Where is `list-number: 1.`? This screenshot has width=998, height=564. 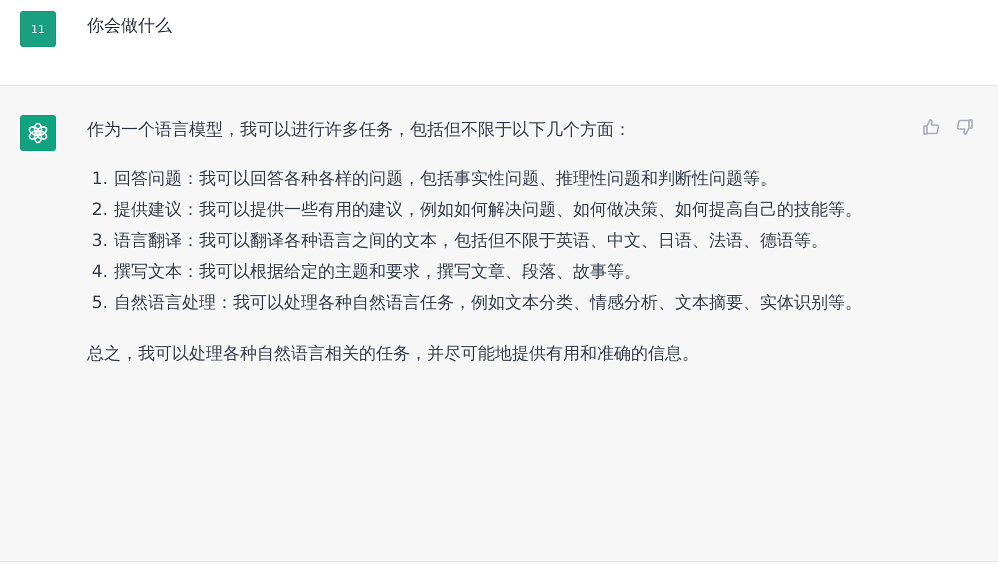
list-number: 1. is located at coordinates (99, 179).